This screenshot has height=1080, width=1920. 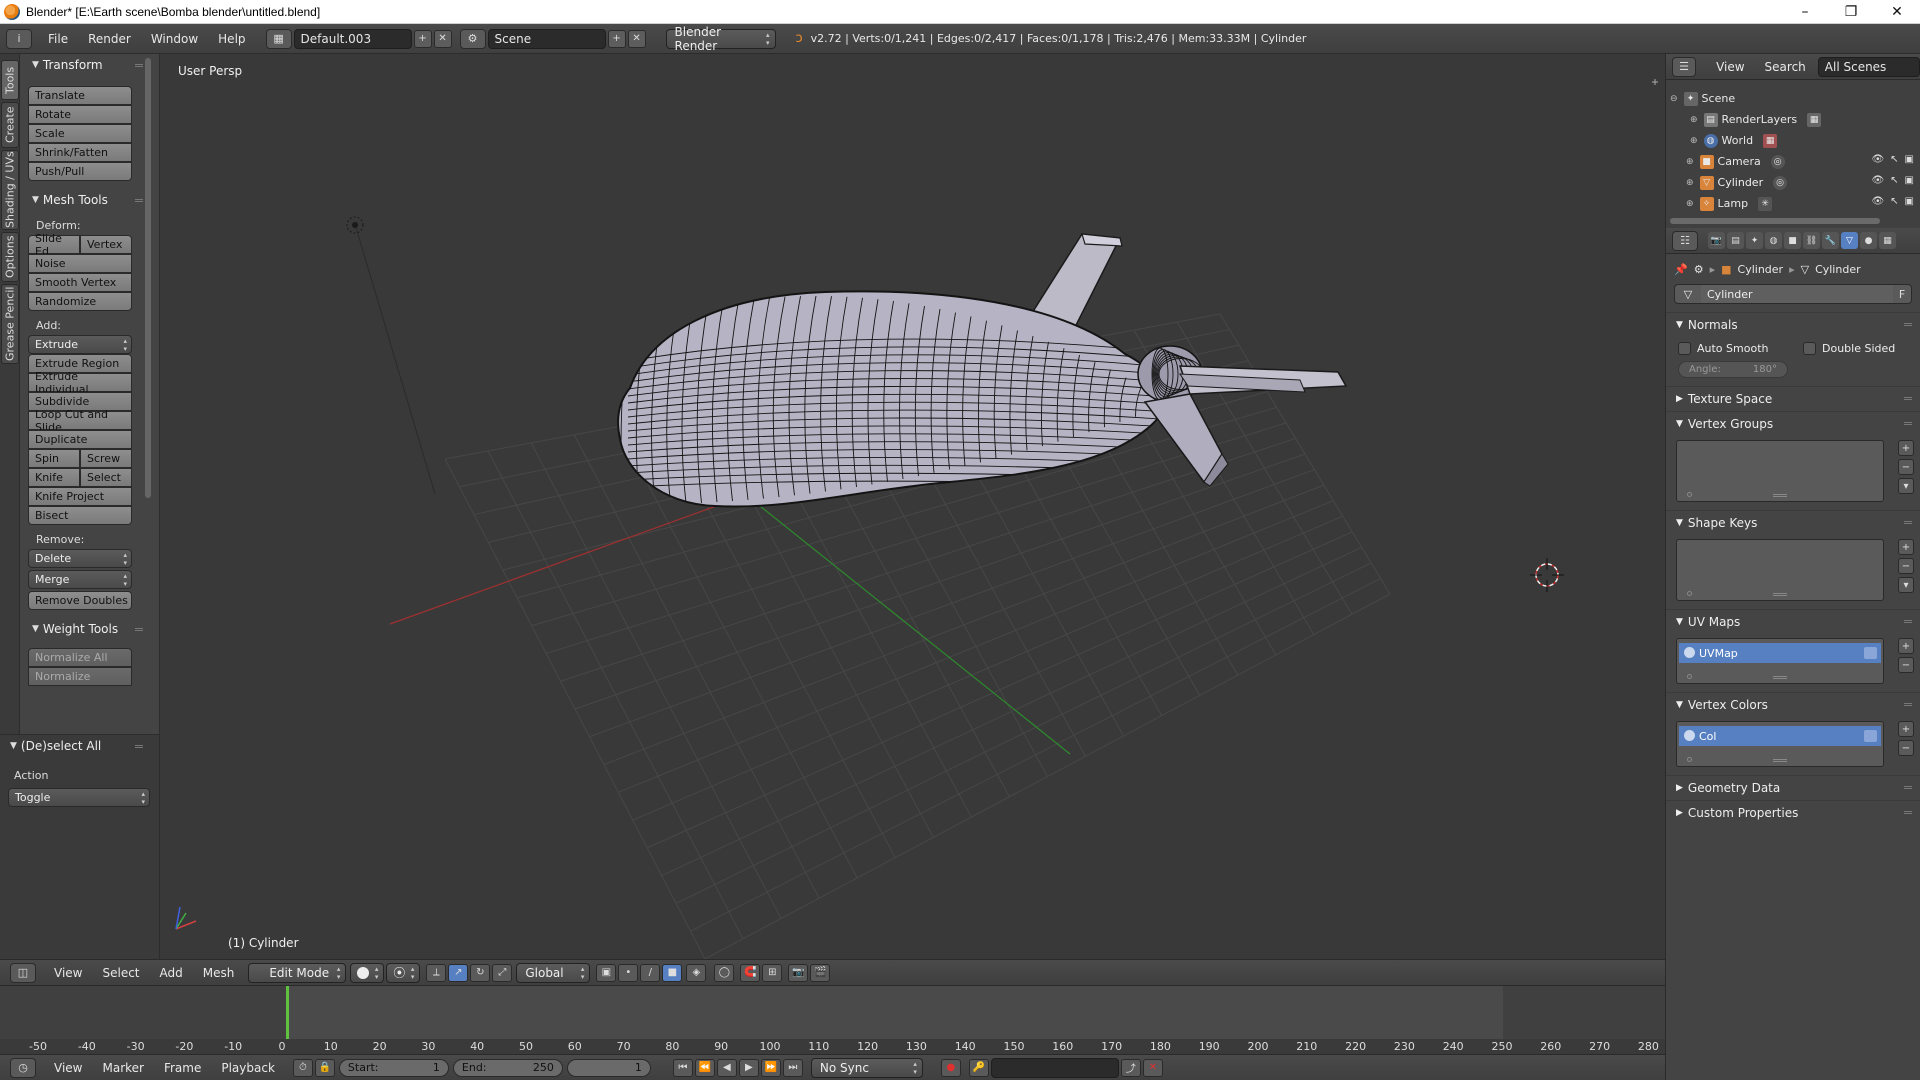 What do you see at coordinates (682, 1067) in the screenshot?
I see `jump-start-icon: ⏮` at bounding box center [682, 1067].